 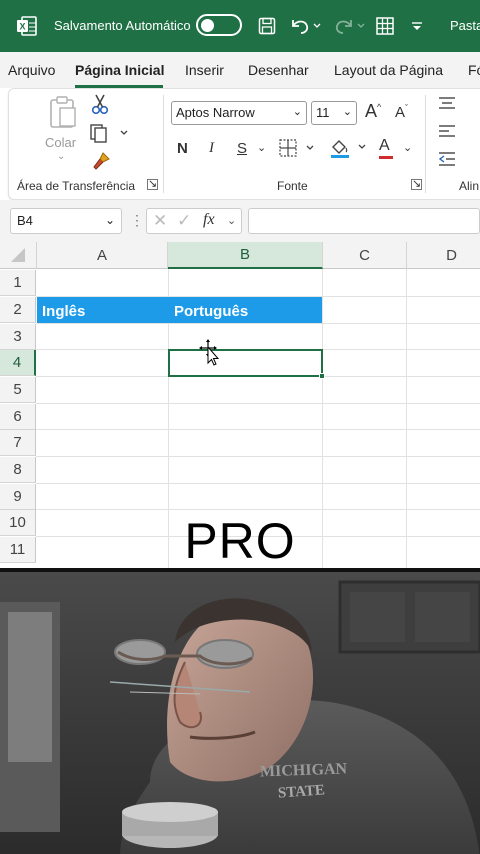 What do you see at coordinates (364, 221) in the screenshot?
I see `formula-input` at bounding box center [364, 221].